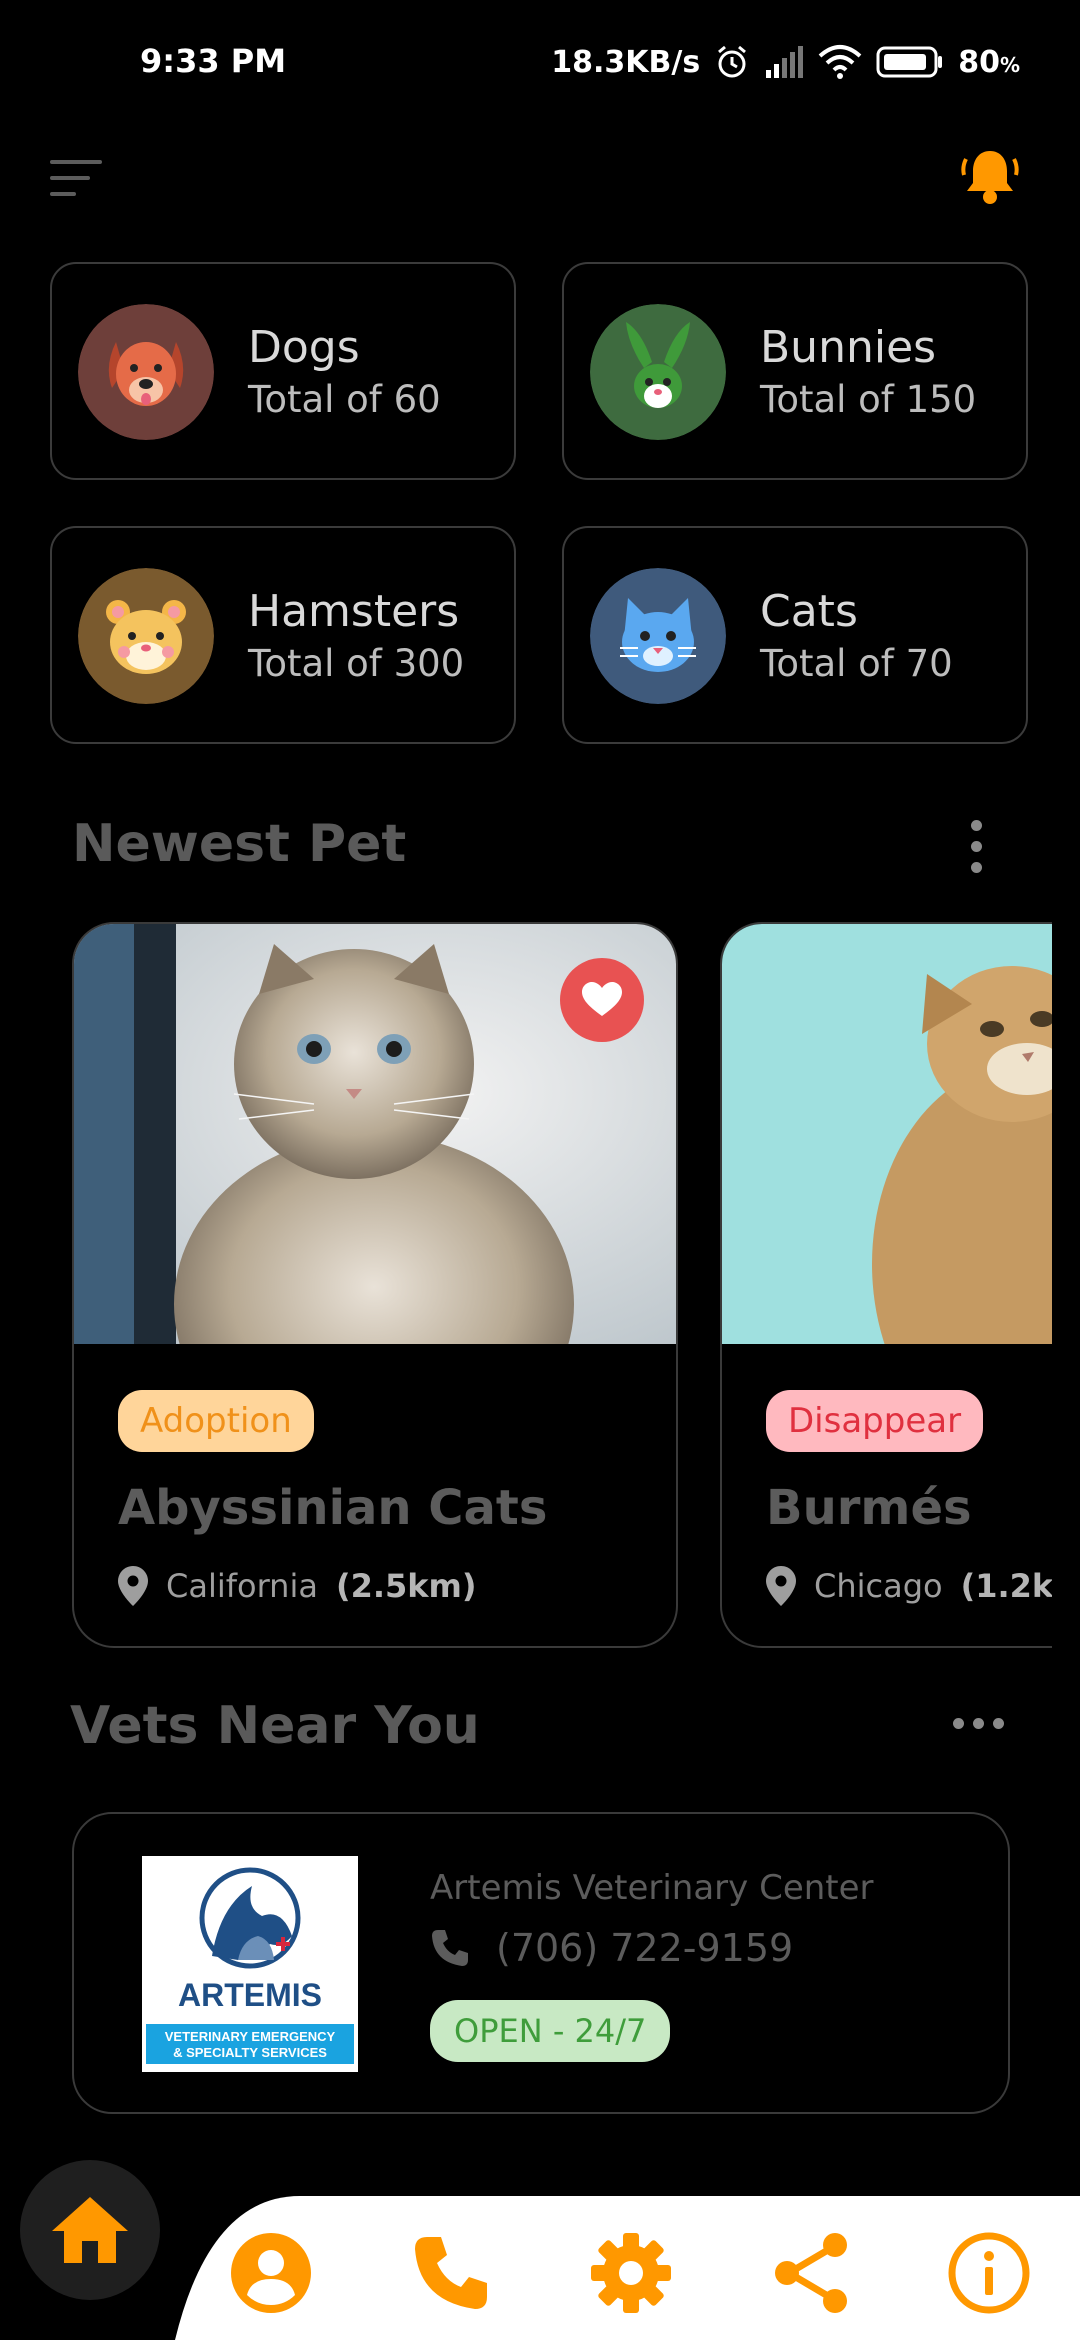 This screenshot has width=1080, height=2340. I want to click on category-count: Total of 300, so click(356, 663).